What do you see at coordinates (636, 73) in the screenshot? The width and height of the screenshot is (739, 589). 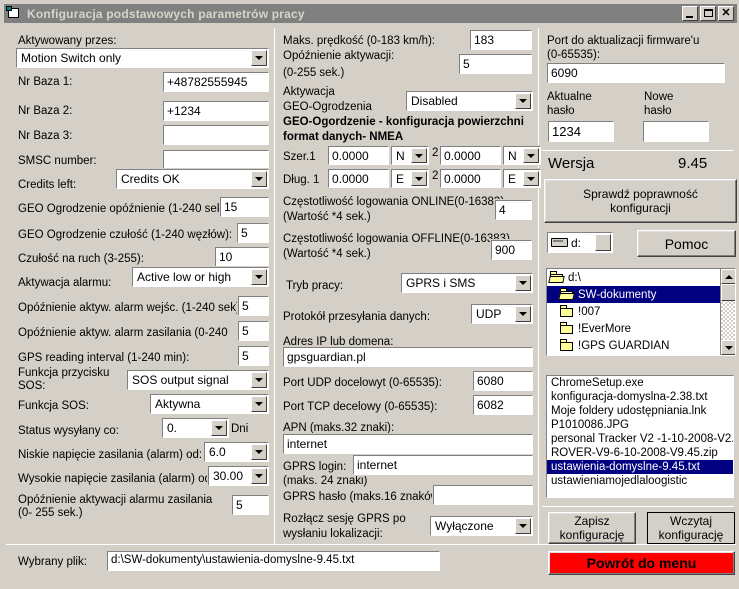 I see `firmware-port-input: 6090` at bounding box center [636, 73].